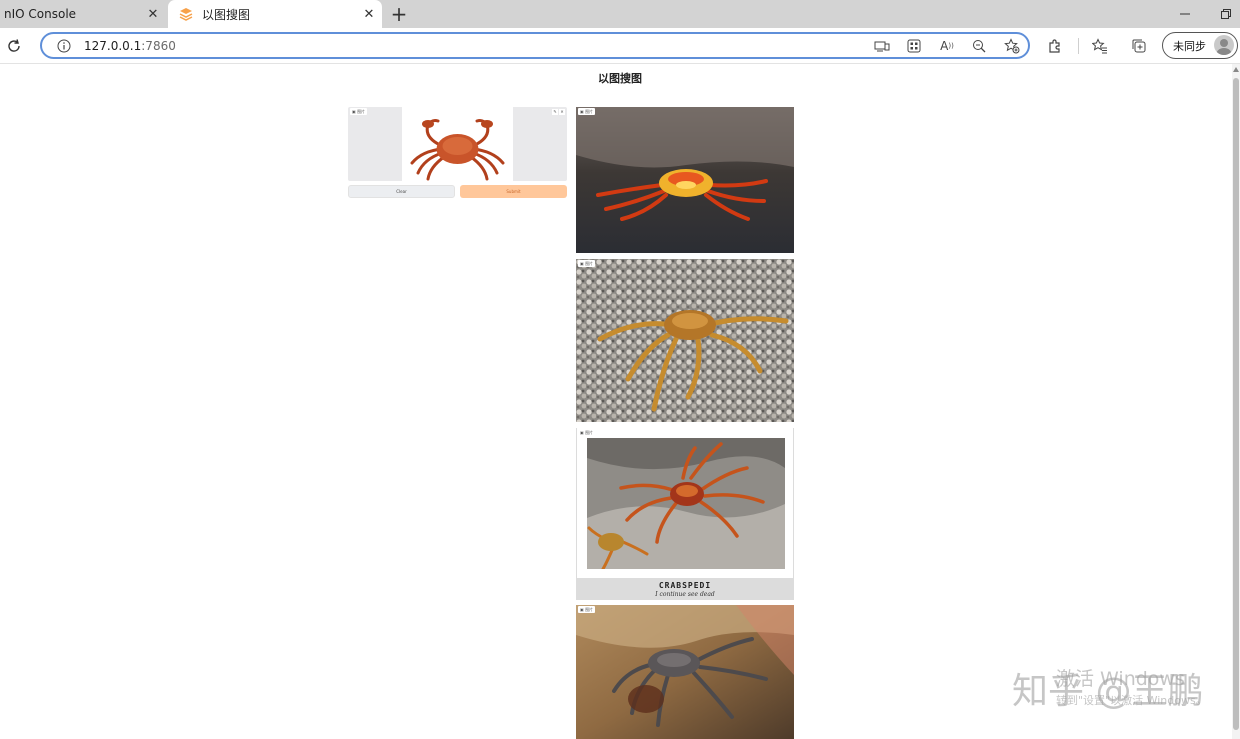 The image size is (1240, 739). What do you see at coordinates (1139, 46) in the screenshot?
I see `collections-icon` at bounding box center [1139, 46].